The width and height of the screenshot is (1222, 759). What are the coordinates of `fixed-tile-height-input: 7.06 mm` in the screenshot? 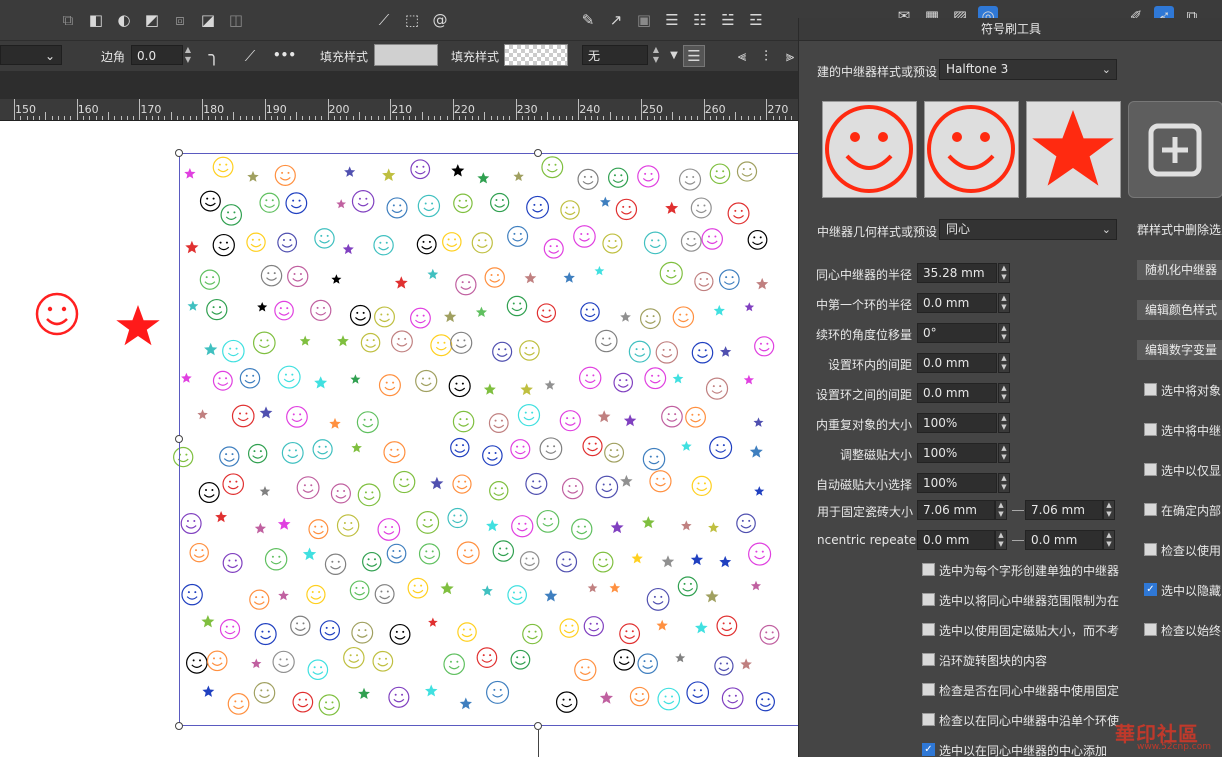 It's located at (1064, 510).